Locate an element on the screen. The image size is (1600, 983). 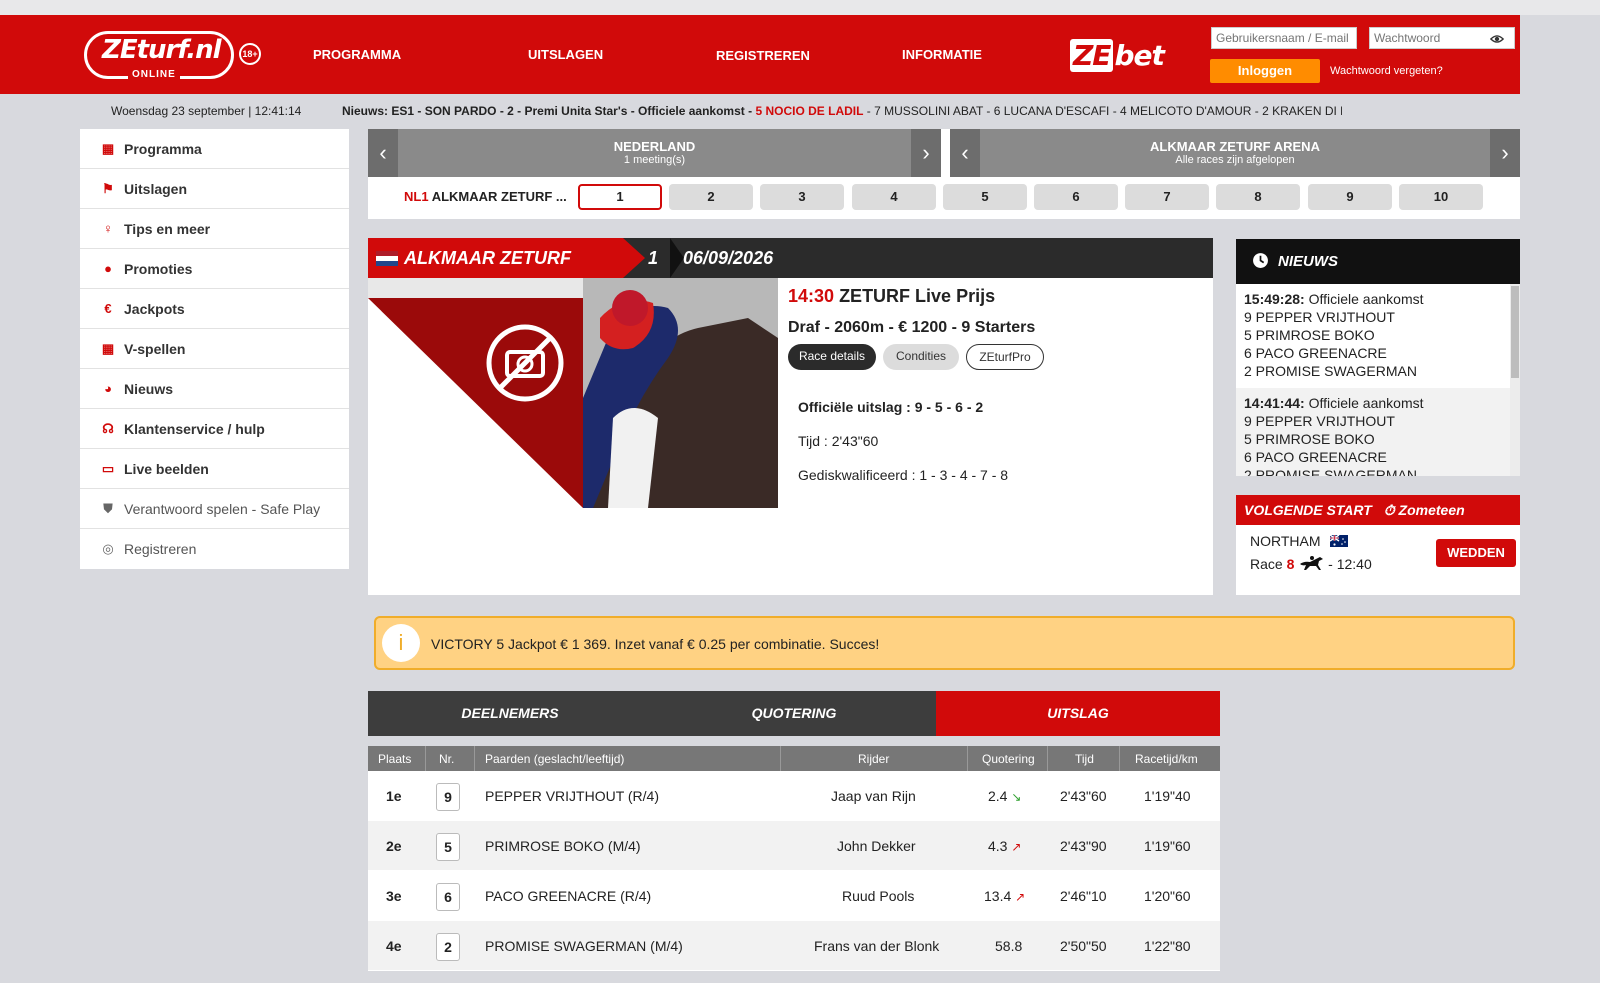
sidebar-item-nieuws: ◕ Nieuws is located at coordinates (214, 389).